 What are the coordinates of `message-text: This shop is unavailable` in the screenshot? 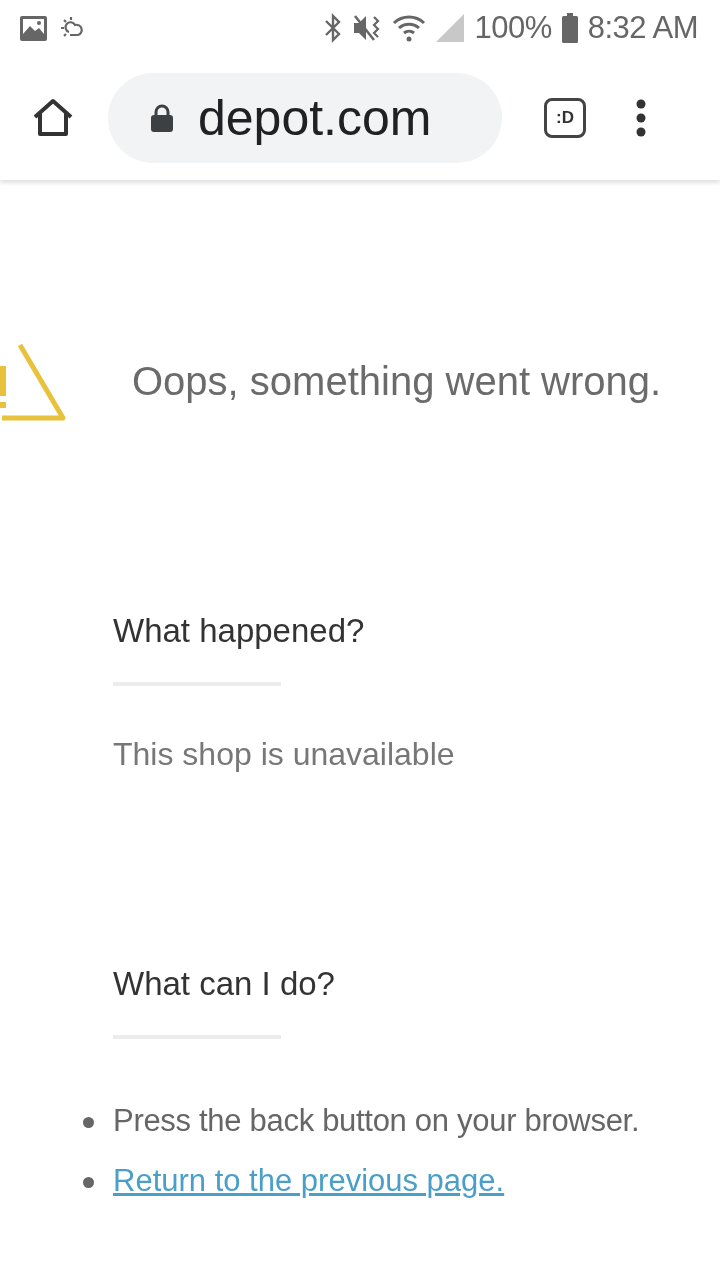 It's located at (284, 754).